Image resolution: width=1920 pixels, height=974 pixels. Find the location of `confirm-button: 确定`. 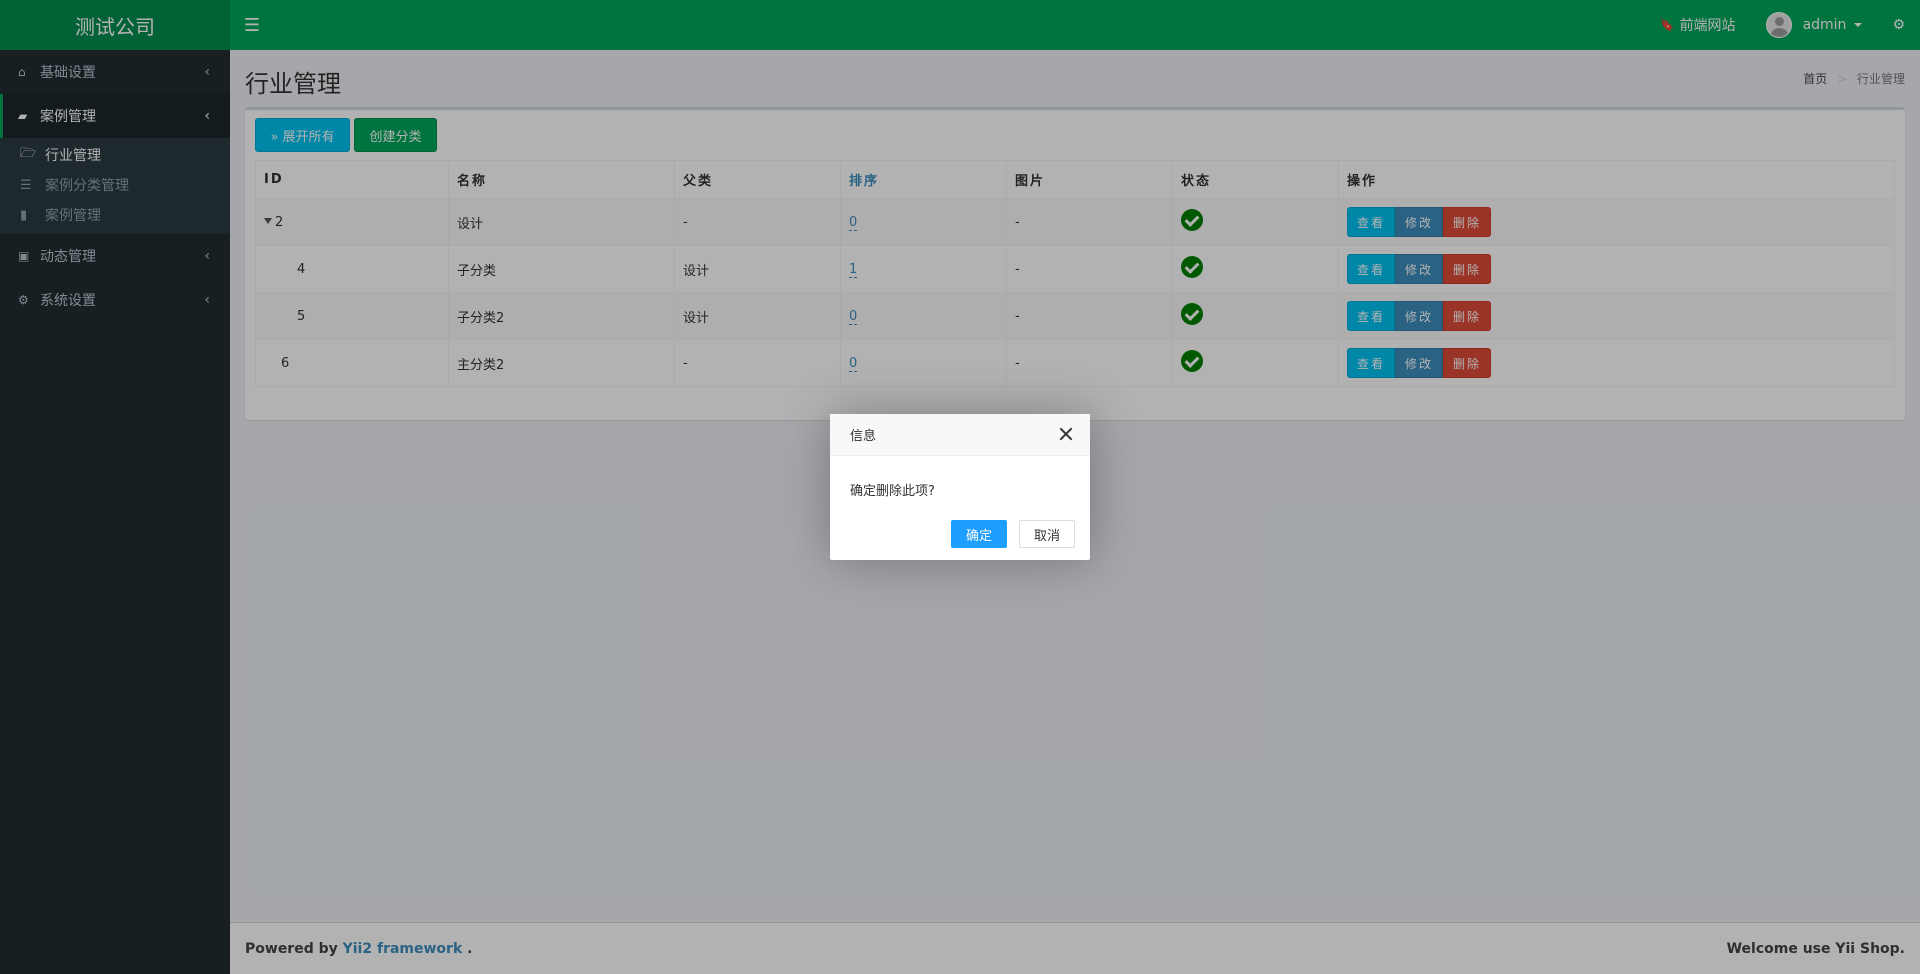

confirm-button: 确定 is located at coordinates (978, 534).